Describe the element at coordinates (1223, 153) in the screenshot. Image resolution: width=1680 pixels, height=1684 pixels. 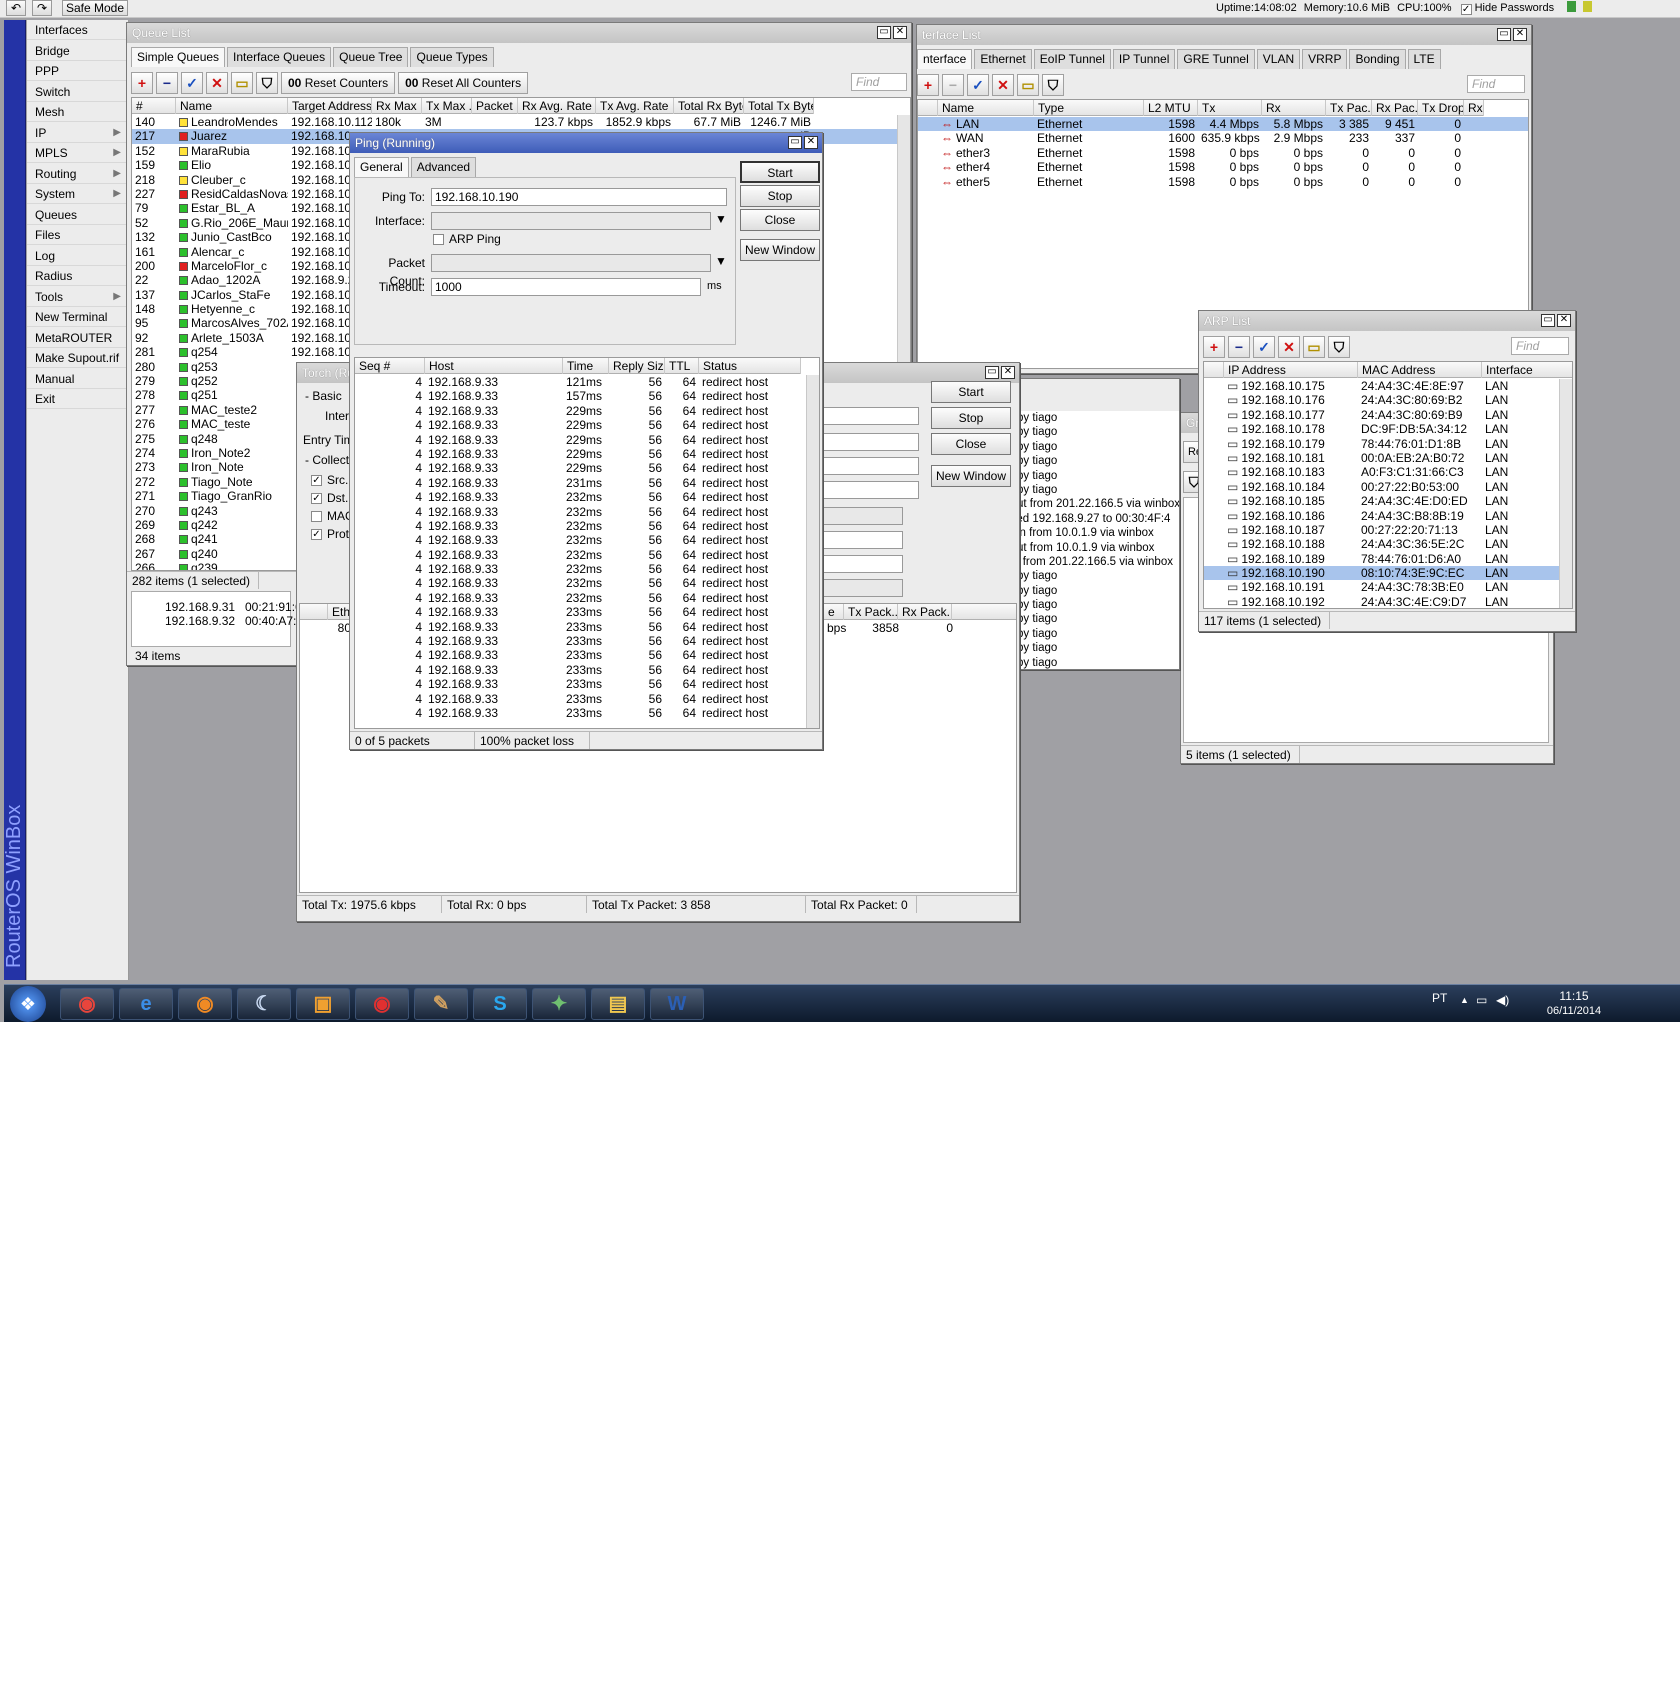
I see `table-row: ⇔ ether3 Ethernet 1598 0 bps 0 bps 0 0 0` at that location.